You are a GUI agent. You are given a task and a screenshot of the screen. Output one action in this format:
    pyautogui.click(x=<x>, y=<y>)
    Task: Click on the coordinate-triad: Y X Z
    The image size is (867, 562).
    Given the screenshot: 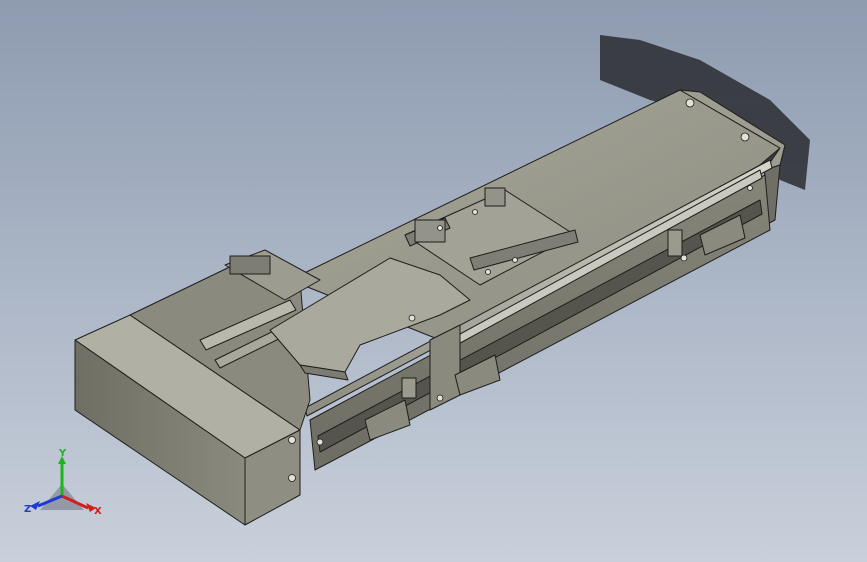 What is the action you would take?
    pyautogui.click(x=63, y=482)
    